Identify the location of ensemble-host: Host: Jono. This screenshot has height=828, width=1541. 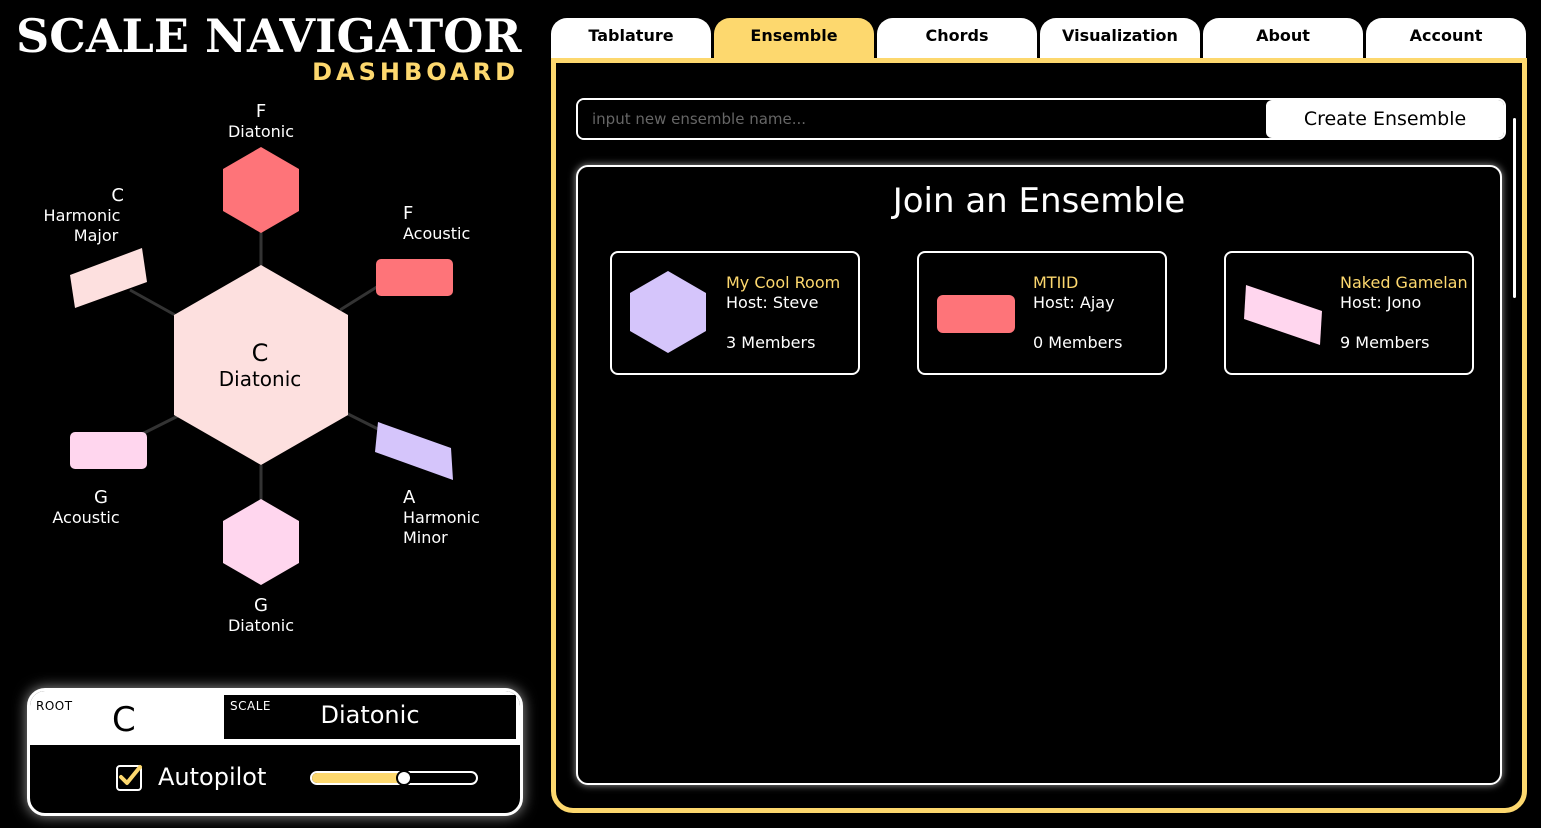
(1381, 302).